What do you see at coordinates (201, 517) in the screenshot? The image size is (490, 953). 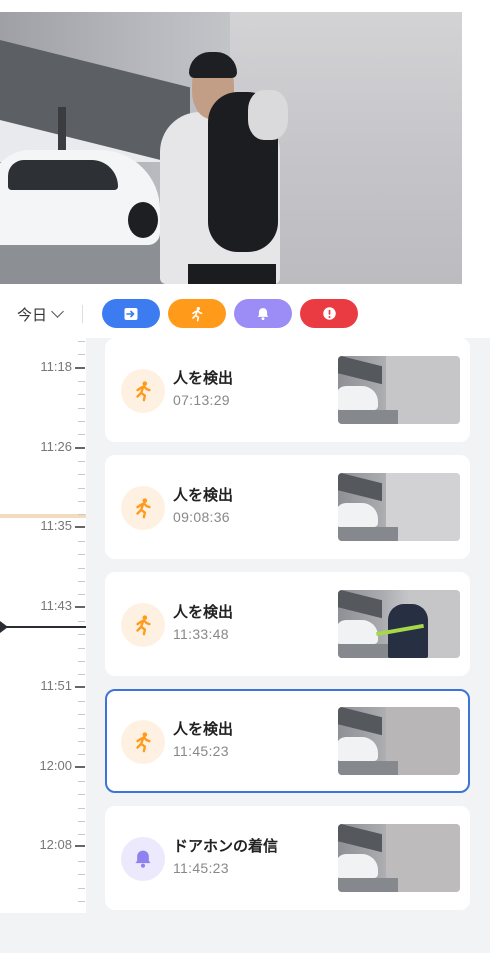 I see `event-time: 09:08:36` at bounding box center [201, 517].